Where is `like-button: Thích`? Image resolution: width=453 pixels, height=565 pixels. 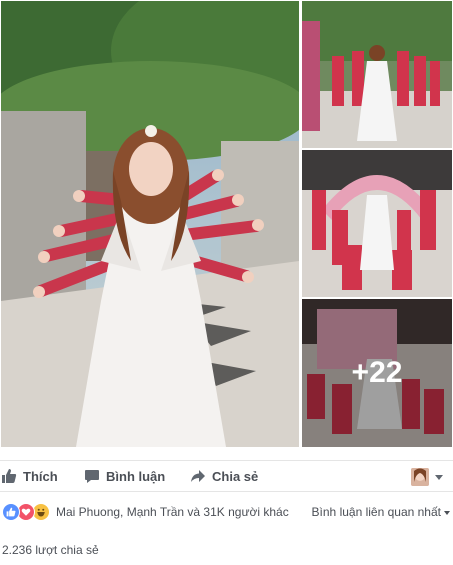 like-button: Thích is located at coordinates (29, 476).